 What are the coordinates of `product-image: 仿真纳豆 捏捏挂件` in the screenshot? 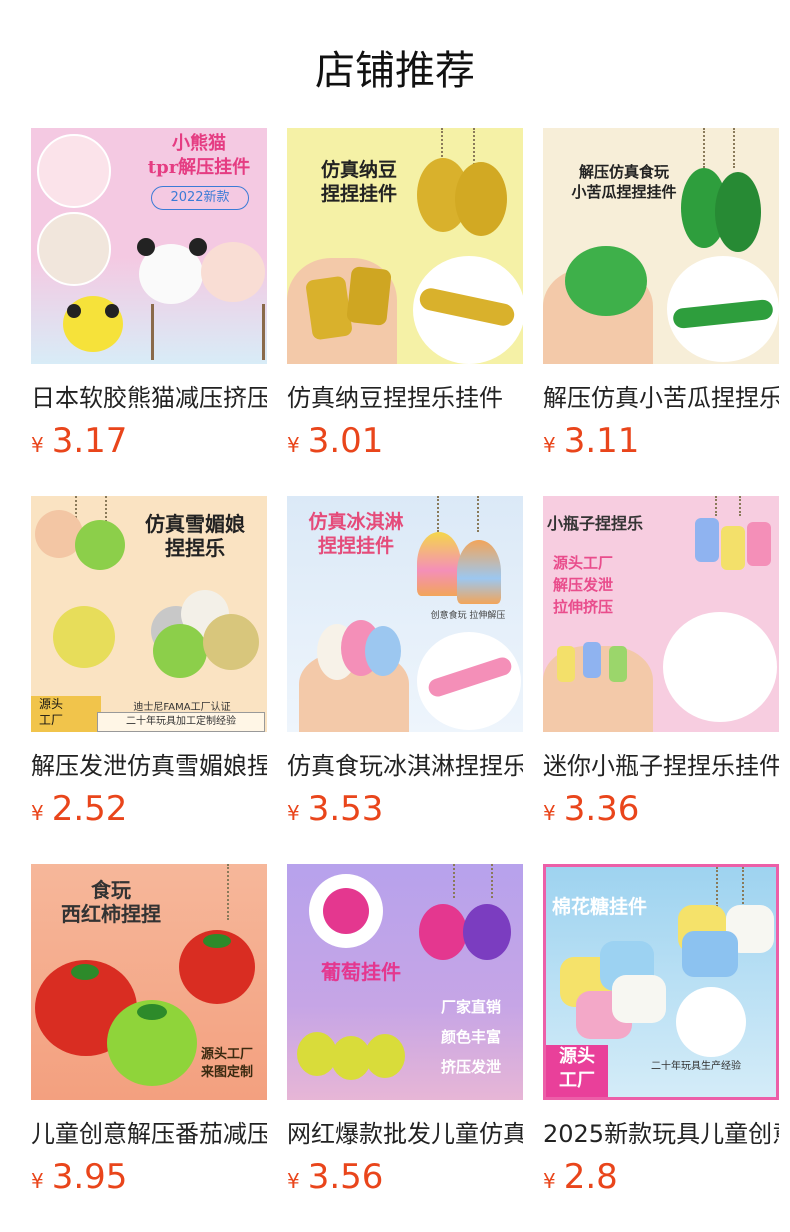 It's located at (405, 246).